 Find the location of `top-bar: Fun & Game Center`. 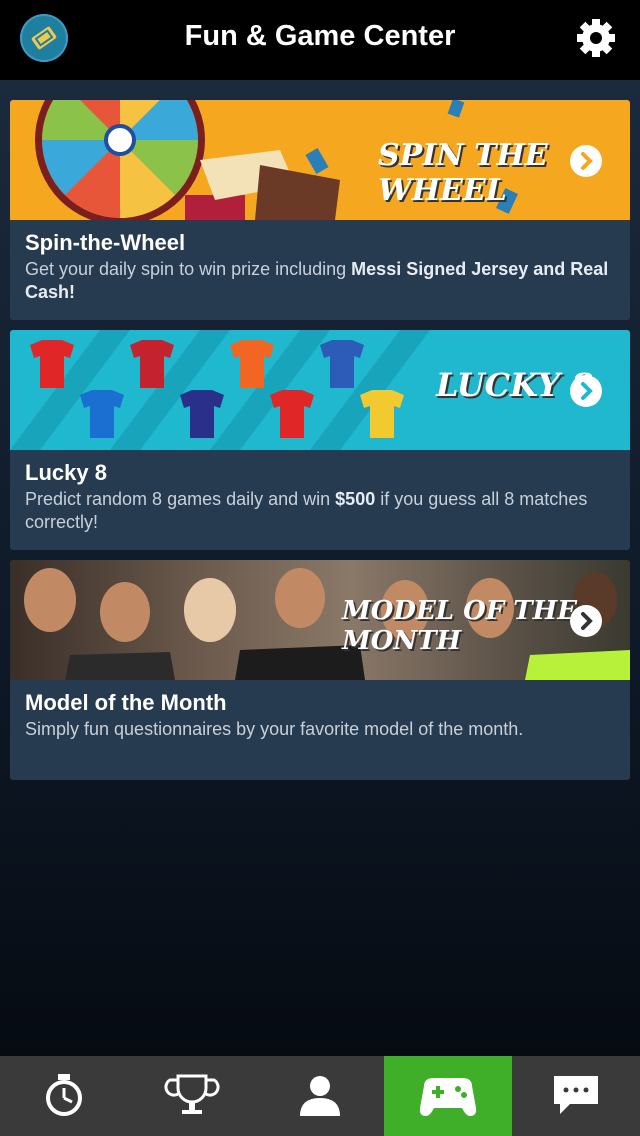

top-bar: Fun & Game Center is located at coordinates (320, 40).